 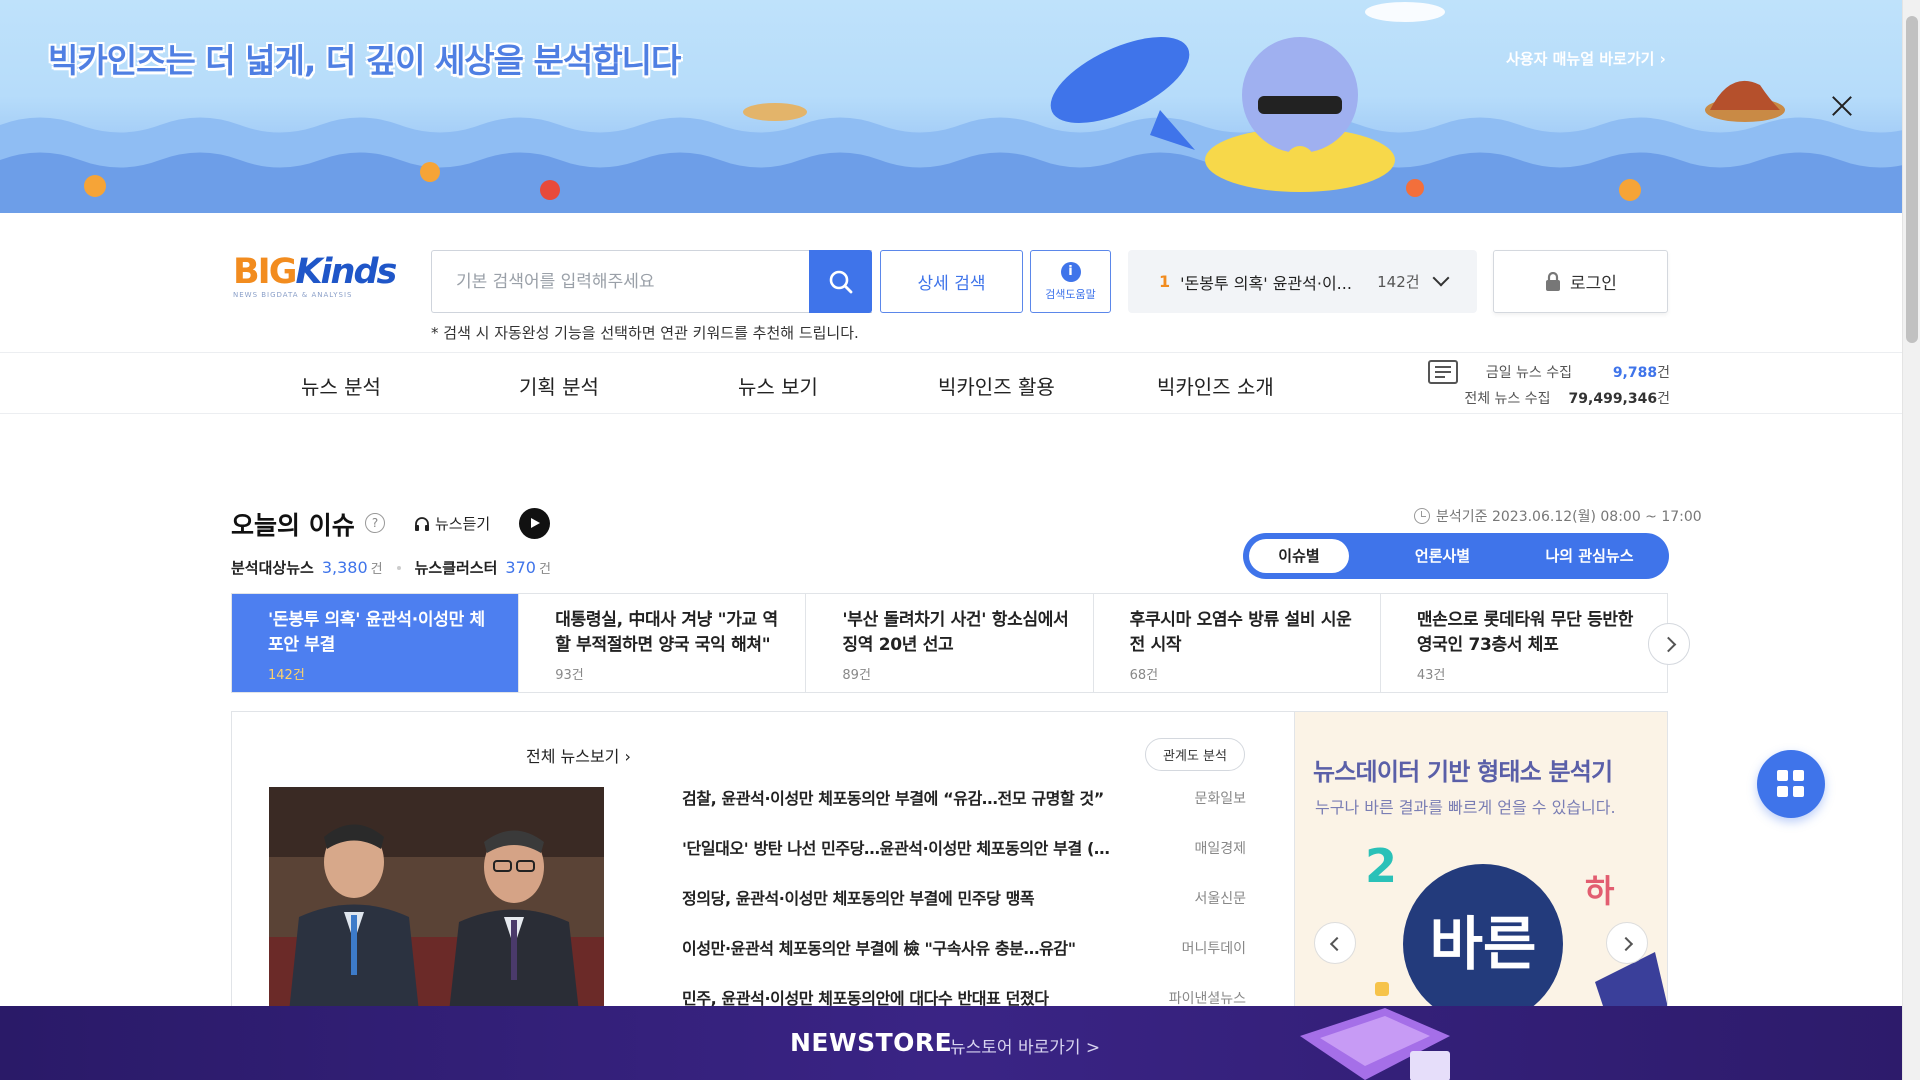 I want to click on search-icon, so click(x=840, y=281).